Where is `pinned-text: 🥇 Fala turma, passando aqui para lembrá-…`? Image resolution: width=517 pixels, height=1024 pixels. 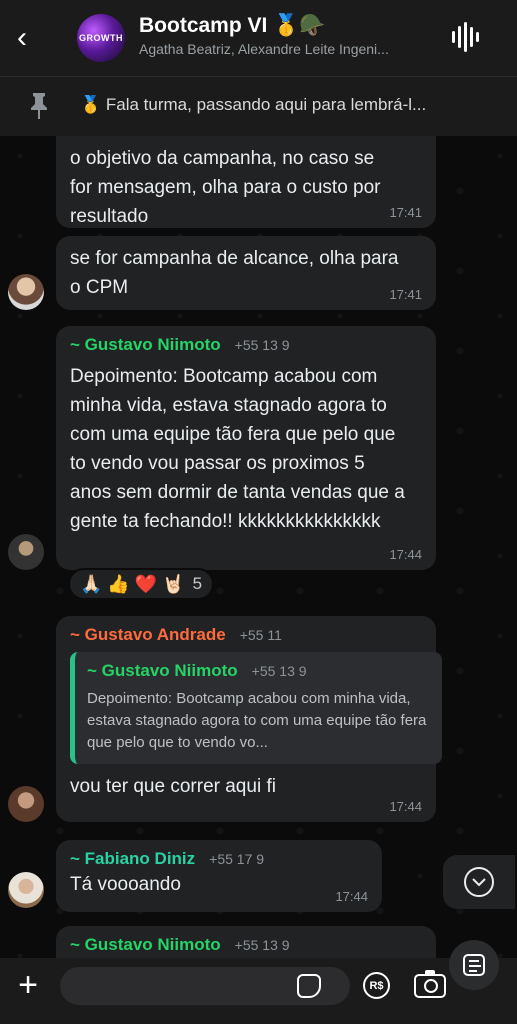 pinned-text: 🥇 Fala turma, passando aqui para lembrá-… is located at coordinates (253, 104).